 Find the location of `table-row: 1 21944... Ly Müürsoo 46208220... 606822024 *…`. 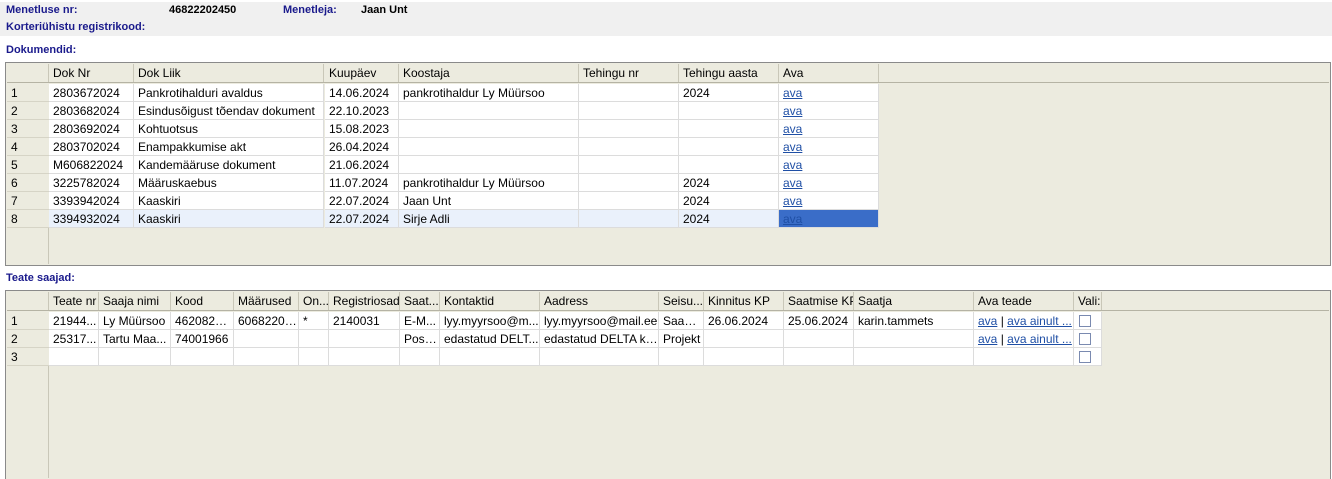

table-row: 1 21944... Ly Müürsoo 46208220... 606822024 *… is located at coordinates (668, 321).